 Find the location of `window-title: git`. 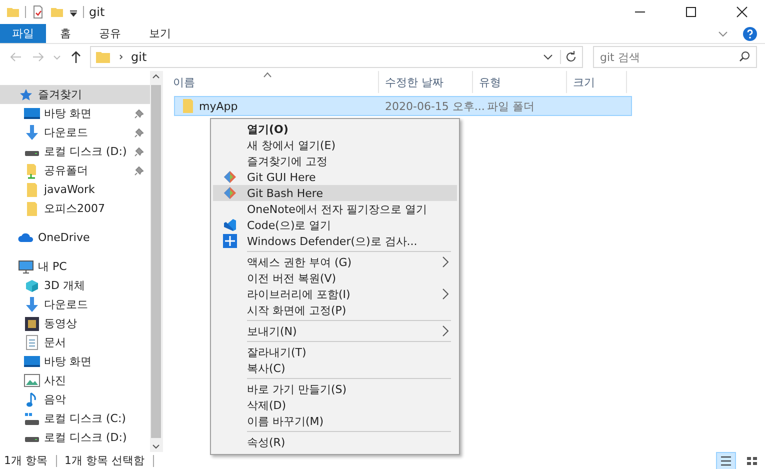

window-title: git is located at coordinates (97, 12).